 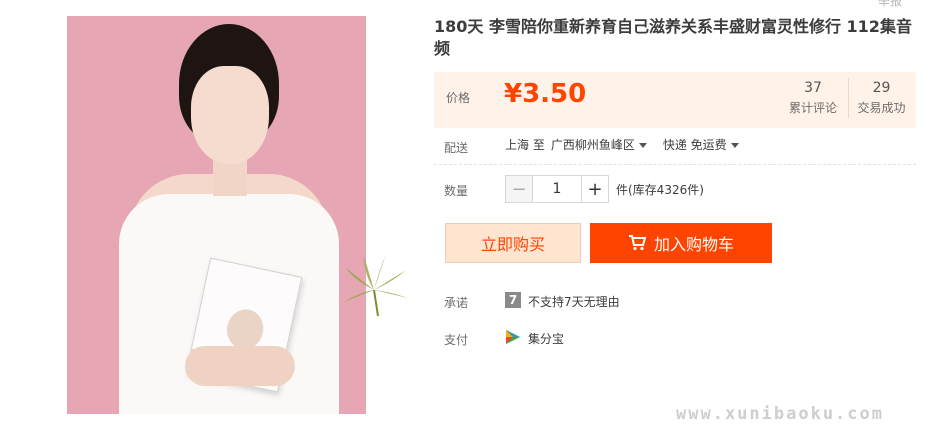 I want to click on review-count: 37, so click(x=813, y=88).